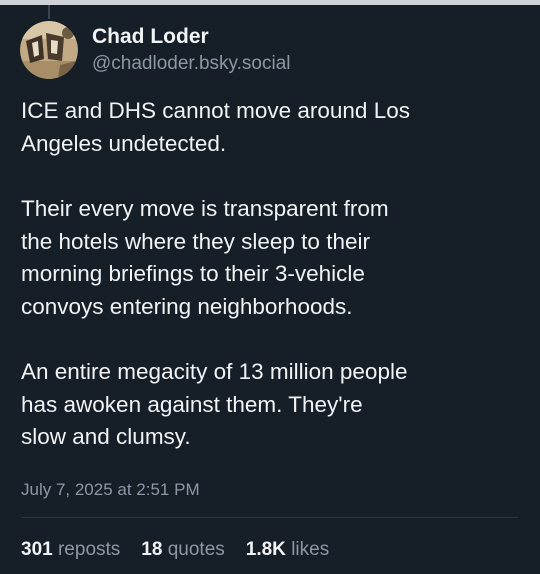 Image resolution: width=540 pixels, height=574 pixels. Describe the element at coordinates (37, 549) in the screenshot. I see `reposts-count: 301` at that location.